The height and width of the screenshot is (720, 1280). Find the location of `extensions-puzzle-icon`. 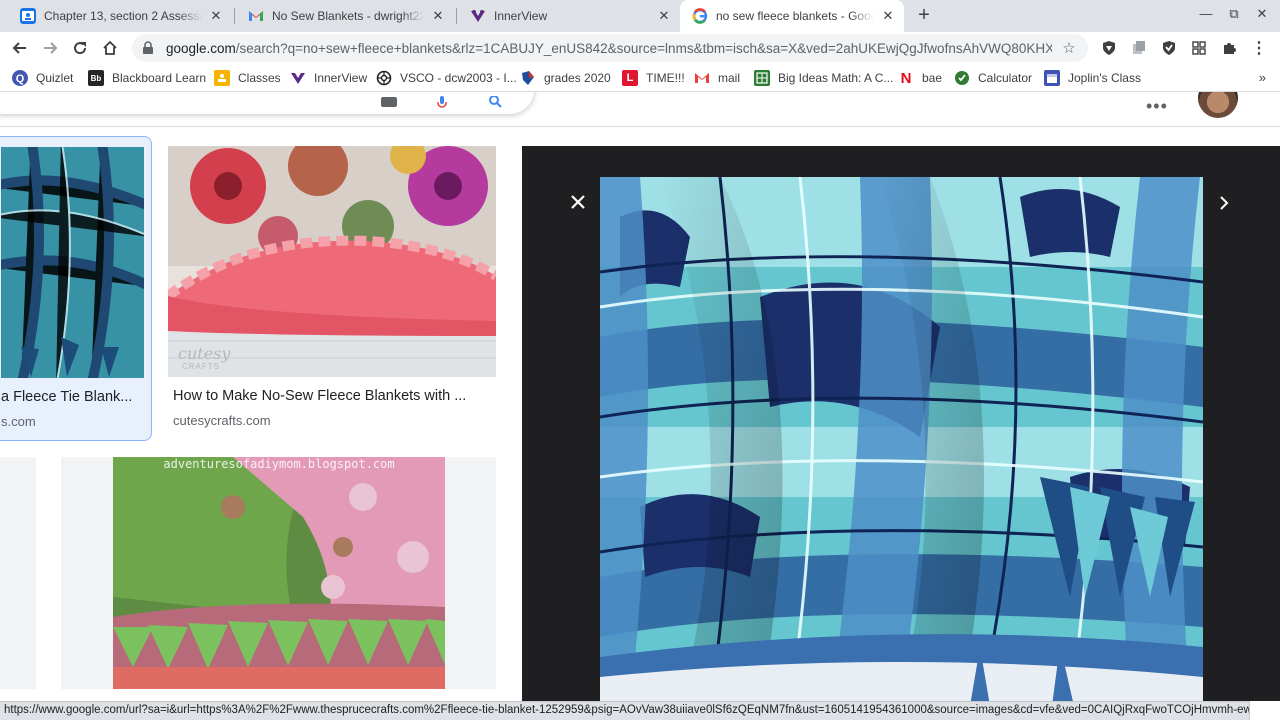

extensions-puzzle-icon is located at coordinates (1229, 48).